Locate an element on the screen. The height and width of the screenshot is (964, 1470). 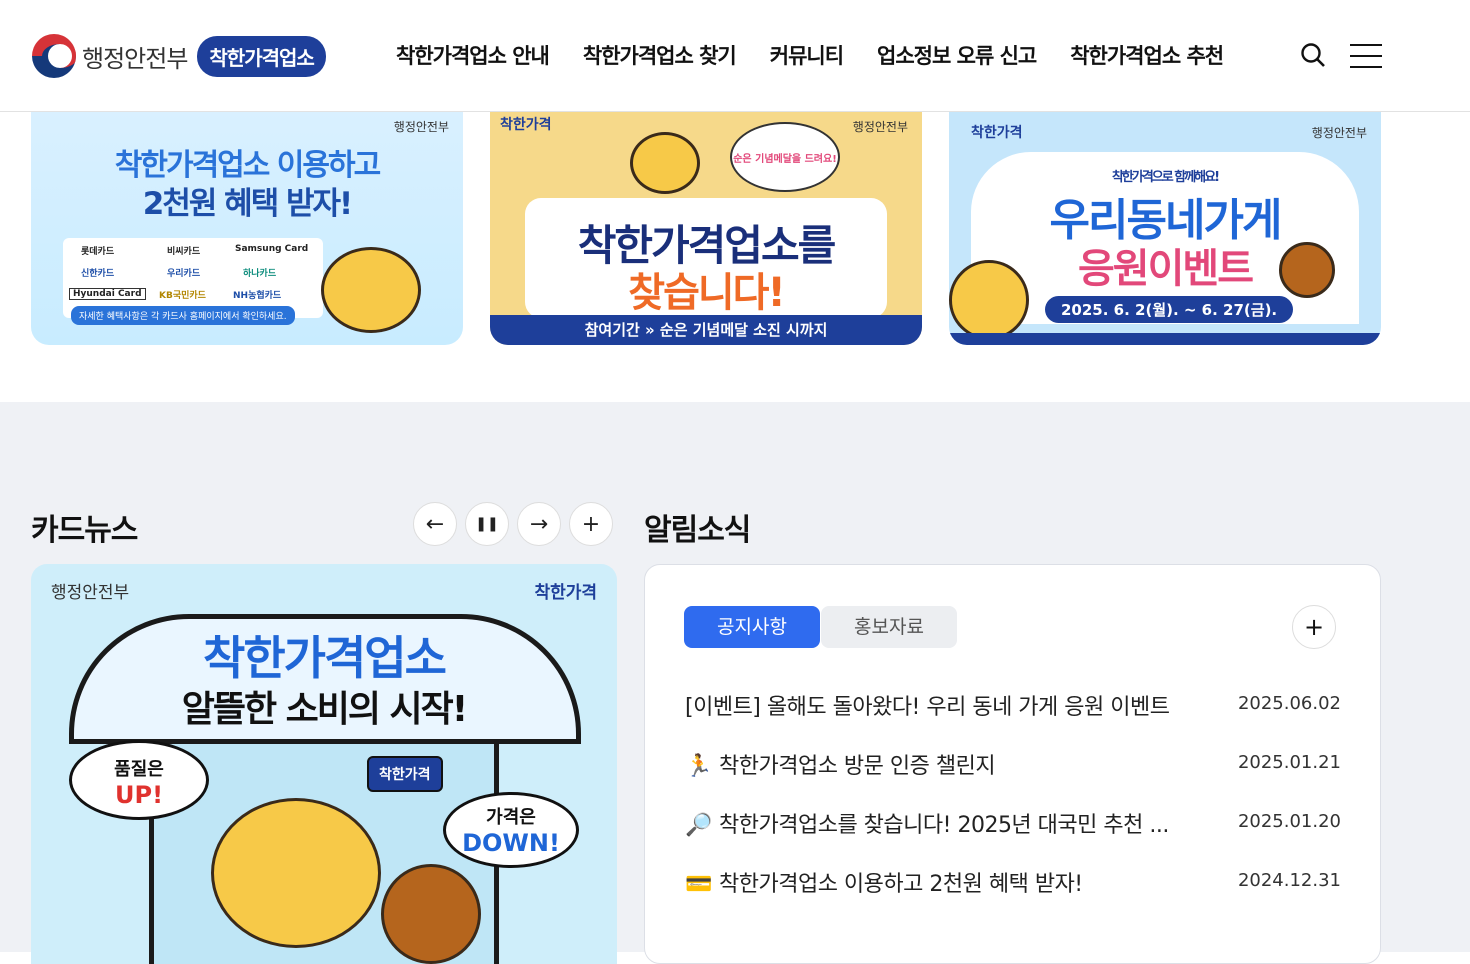
notice-title: [이벤트] 올해도 돌아왔다! 우리 동네 가게 응원 이벤트 is located at coordinates (927, 707).